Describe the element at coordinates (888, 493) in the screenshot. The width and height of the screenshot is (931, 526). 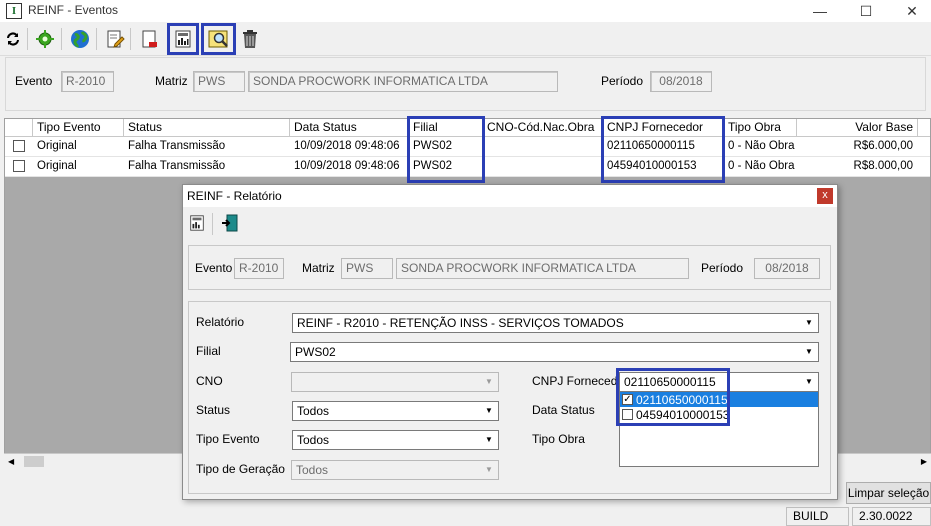
I see `limpar-selecao-button: Limpar seleção` at that location.